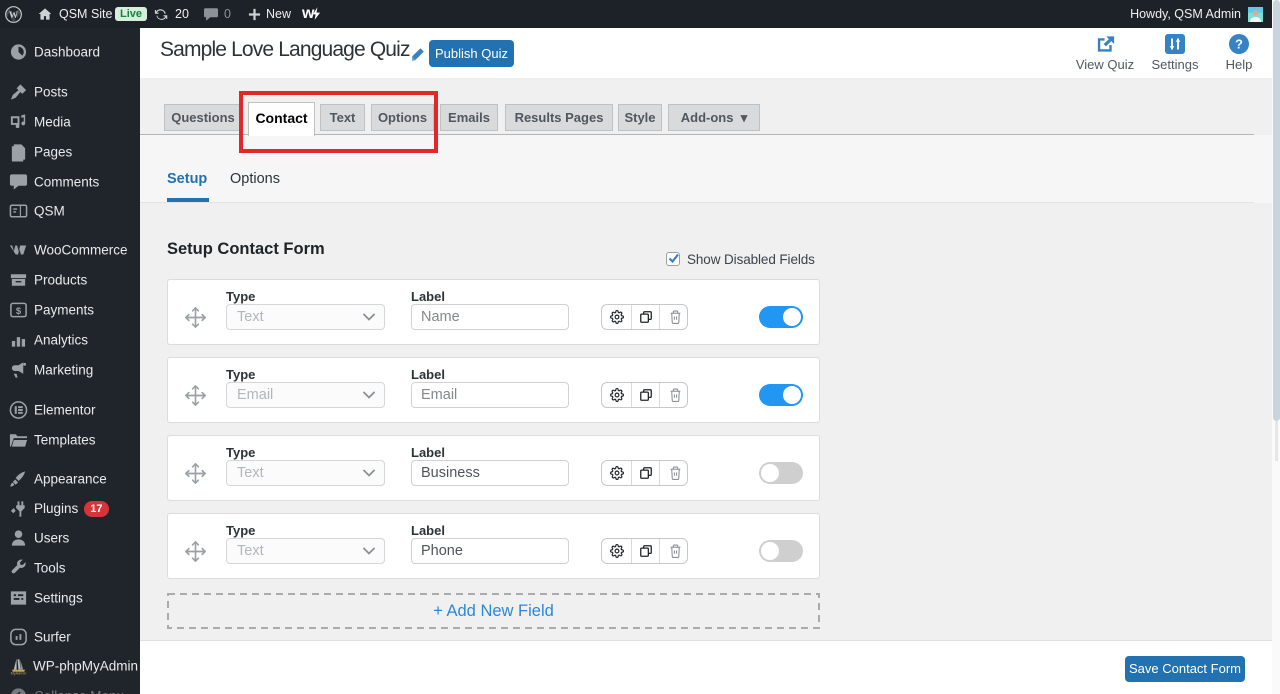  What do you see at coordinates (14, 15) in the screenshot?
I see `svg-text: W` at bounding box center [14, 15].